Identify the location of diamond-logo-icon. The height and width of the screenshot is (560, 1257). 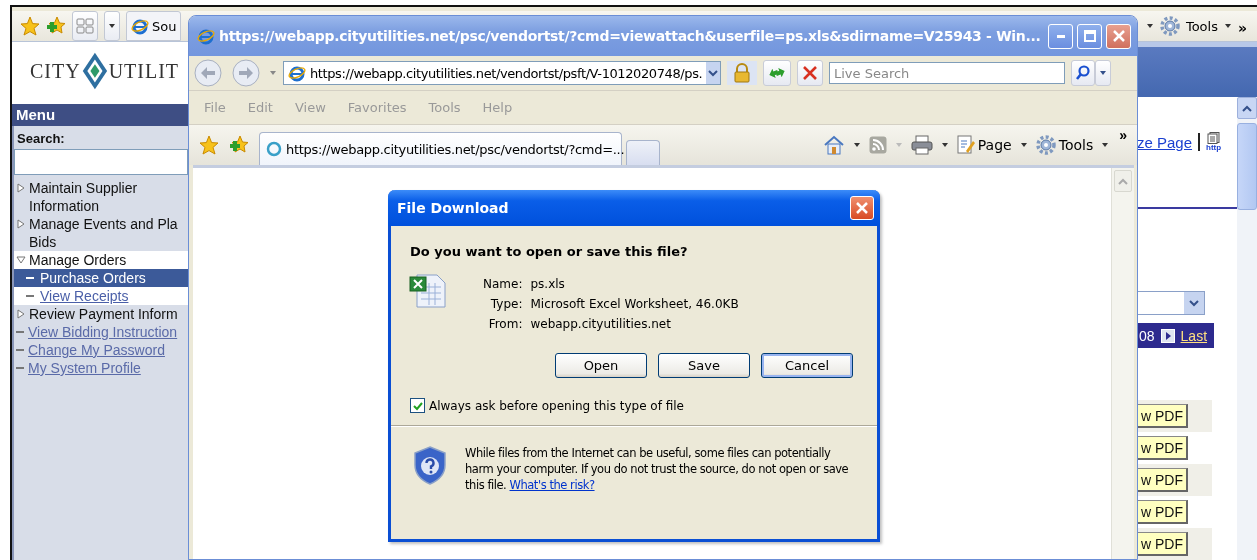
(94, 71).